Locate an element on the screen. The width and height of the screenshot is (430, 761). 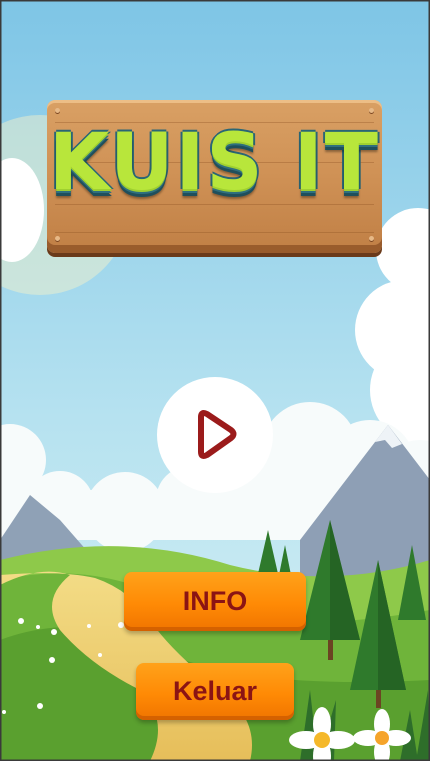
wood-grain is located at coordinates (214, 232).